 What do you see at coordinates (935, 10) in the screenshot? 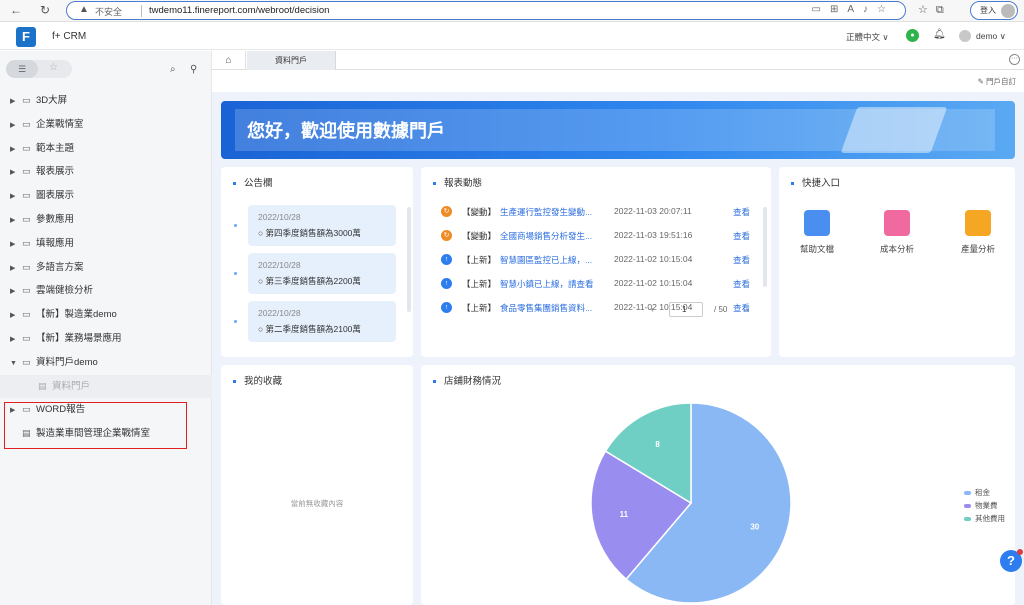
I see `browser-extensions-icon: ☆⧉` at bounding box center [935, 10].